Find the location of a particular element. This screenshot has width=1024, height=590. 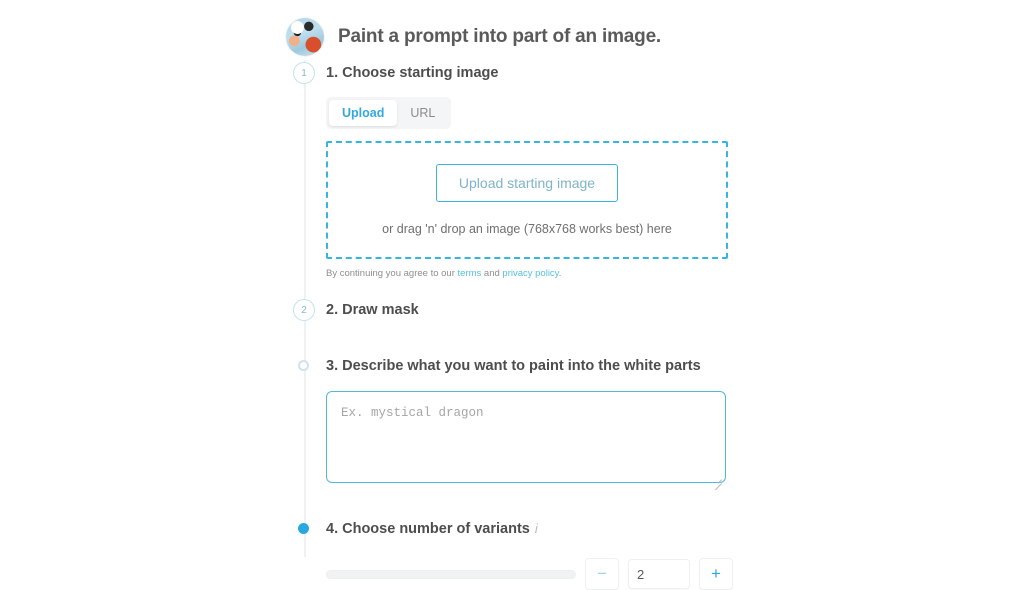

source-tab-group: Upload URL is located at coordinates (389, 113).